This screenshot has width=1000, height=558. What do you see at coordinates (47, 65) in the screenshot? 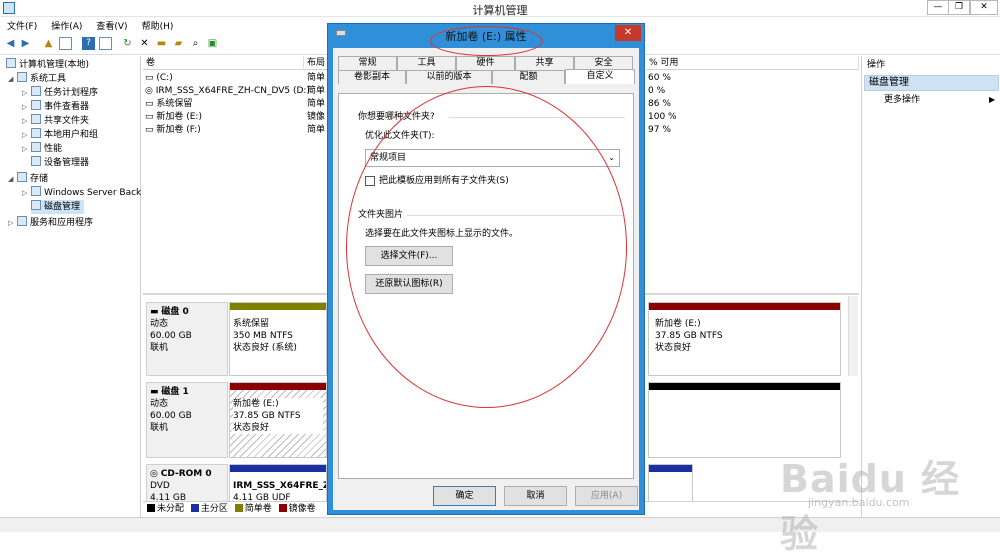
I see `tree-item-computer-management: 计算机管理(本地)` at bounding box center [47, 65].